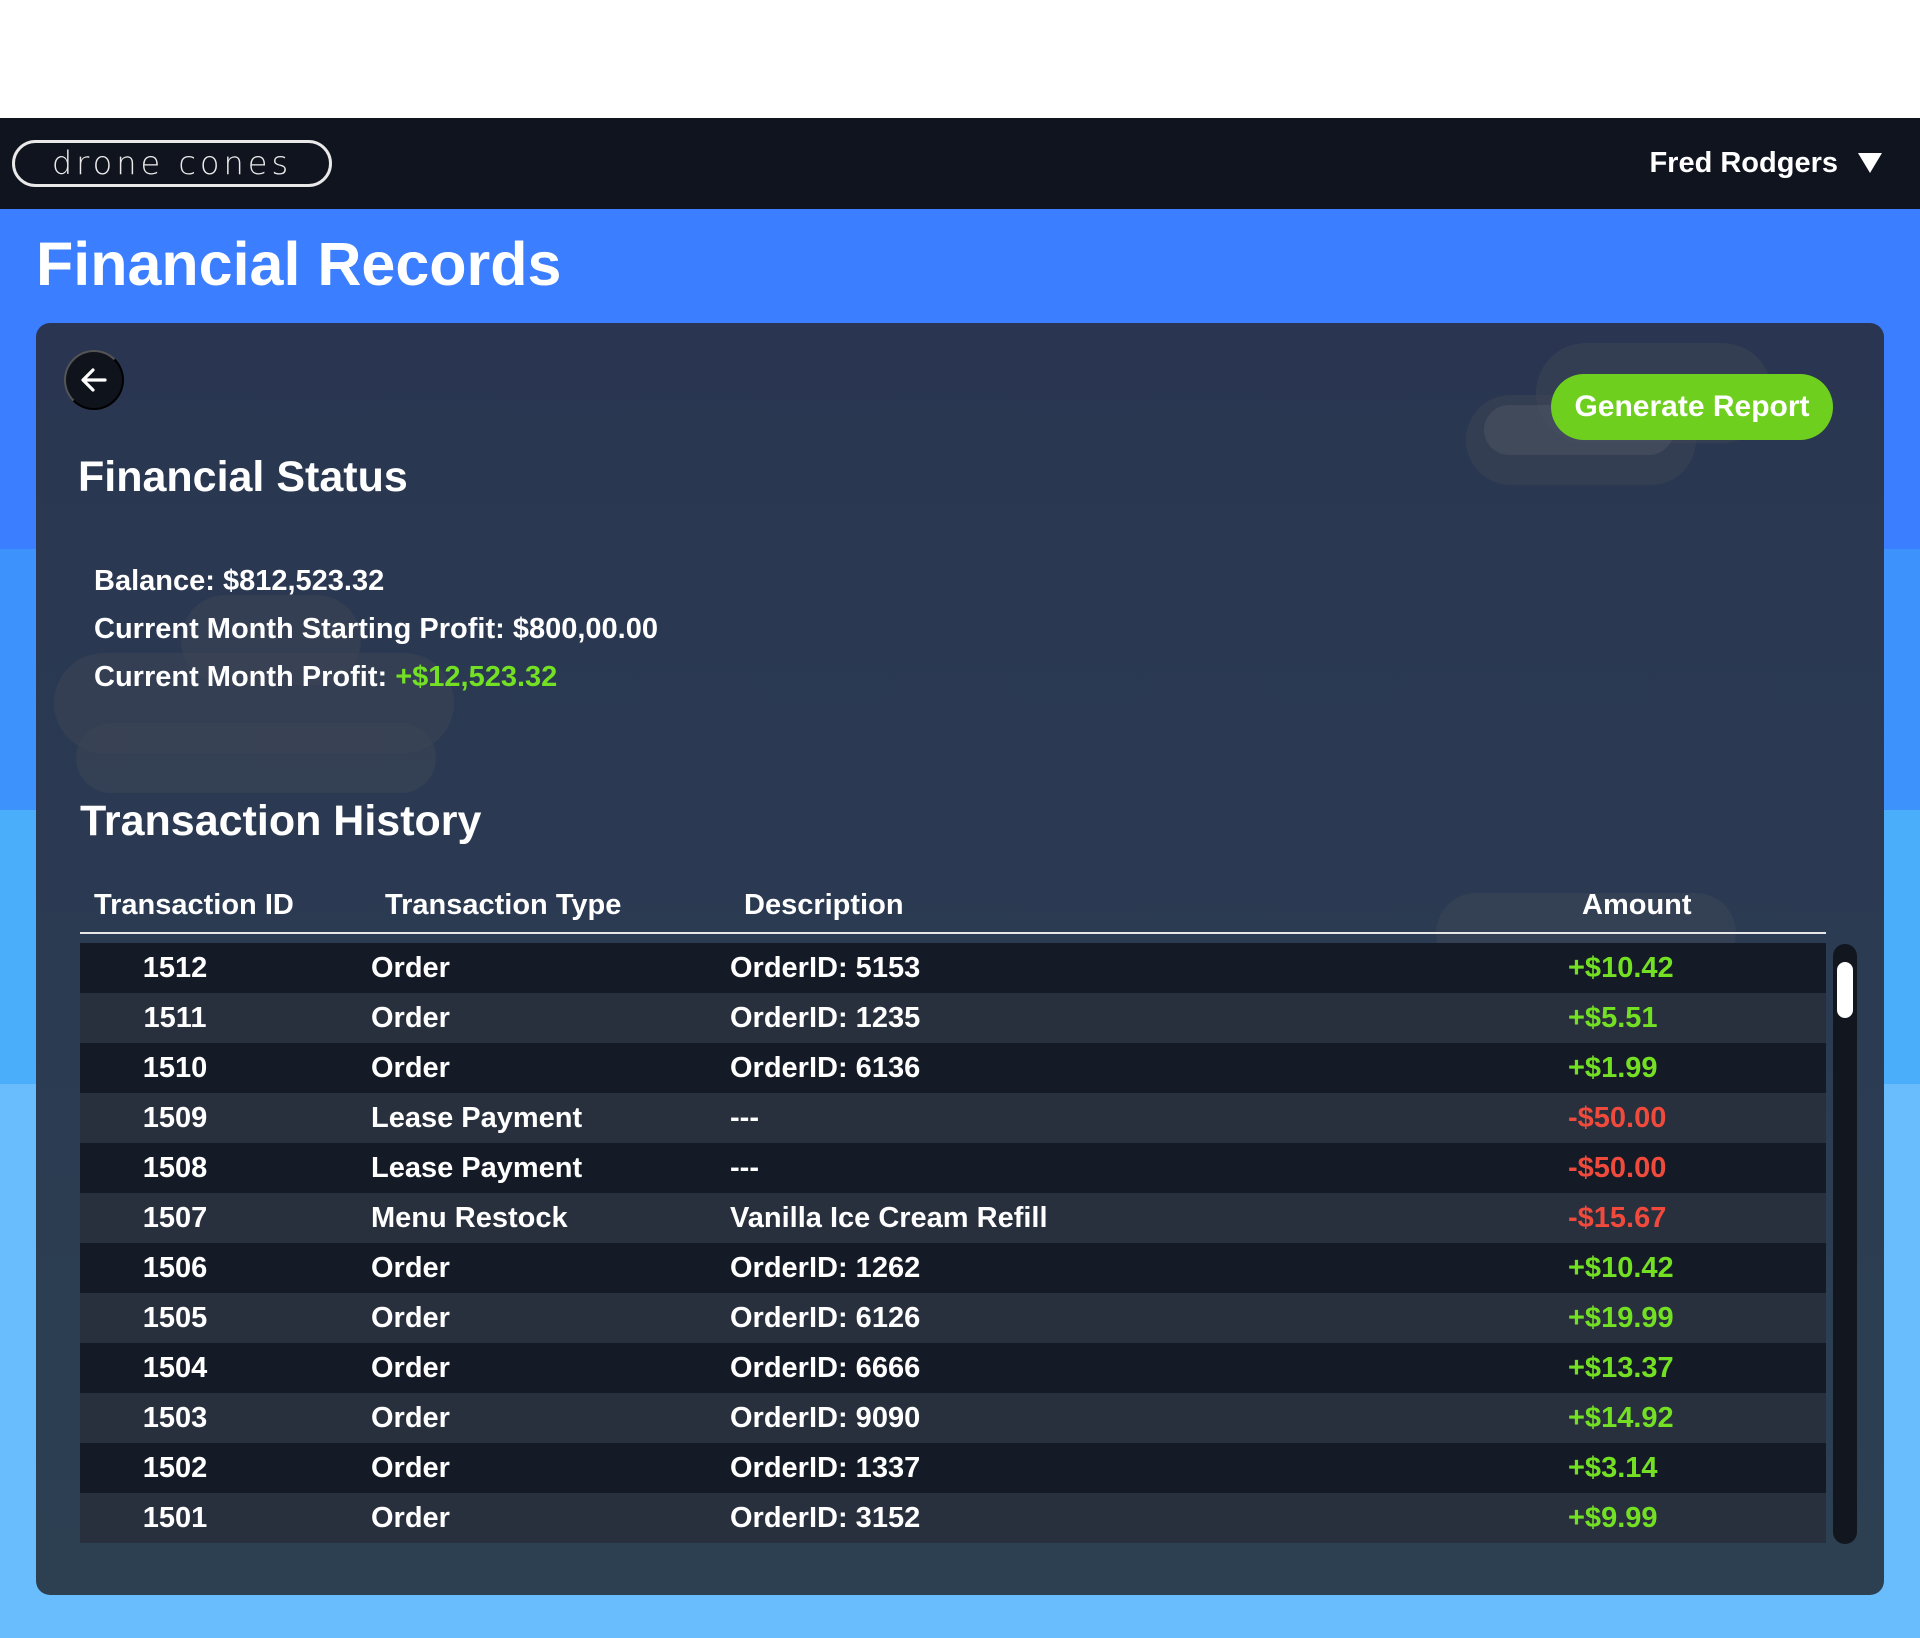  Describe the element at coordinates (175, 1068) in the screenshot. I see `transaction-id-cell: 1510` at that location.